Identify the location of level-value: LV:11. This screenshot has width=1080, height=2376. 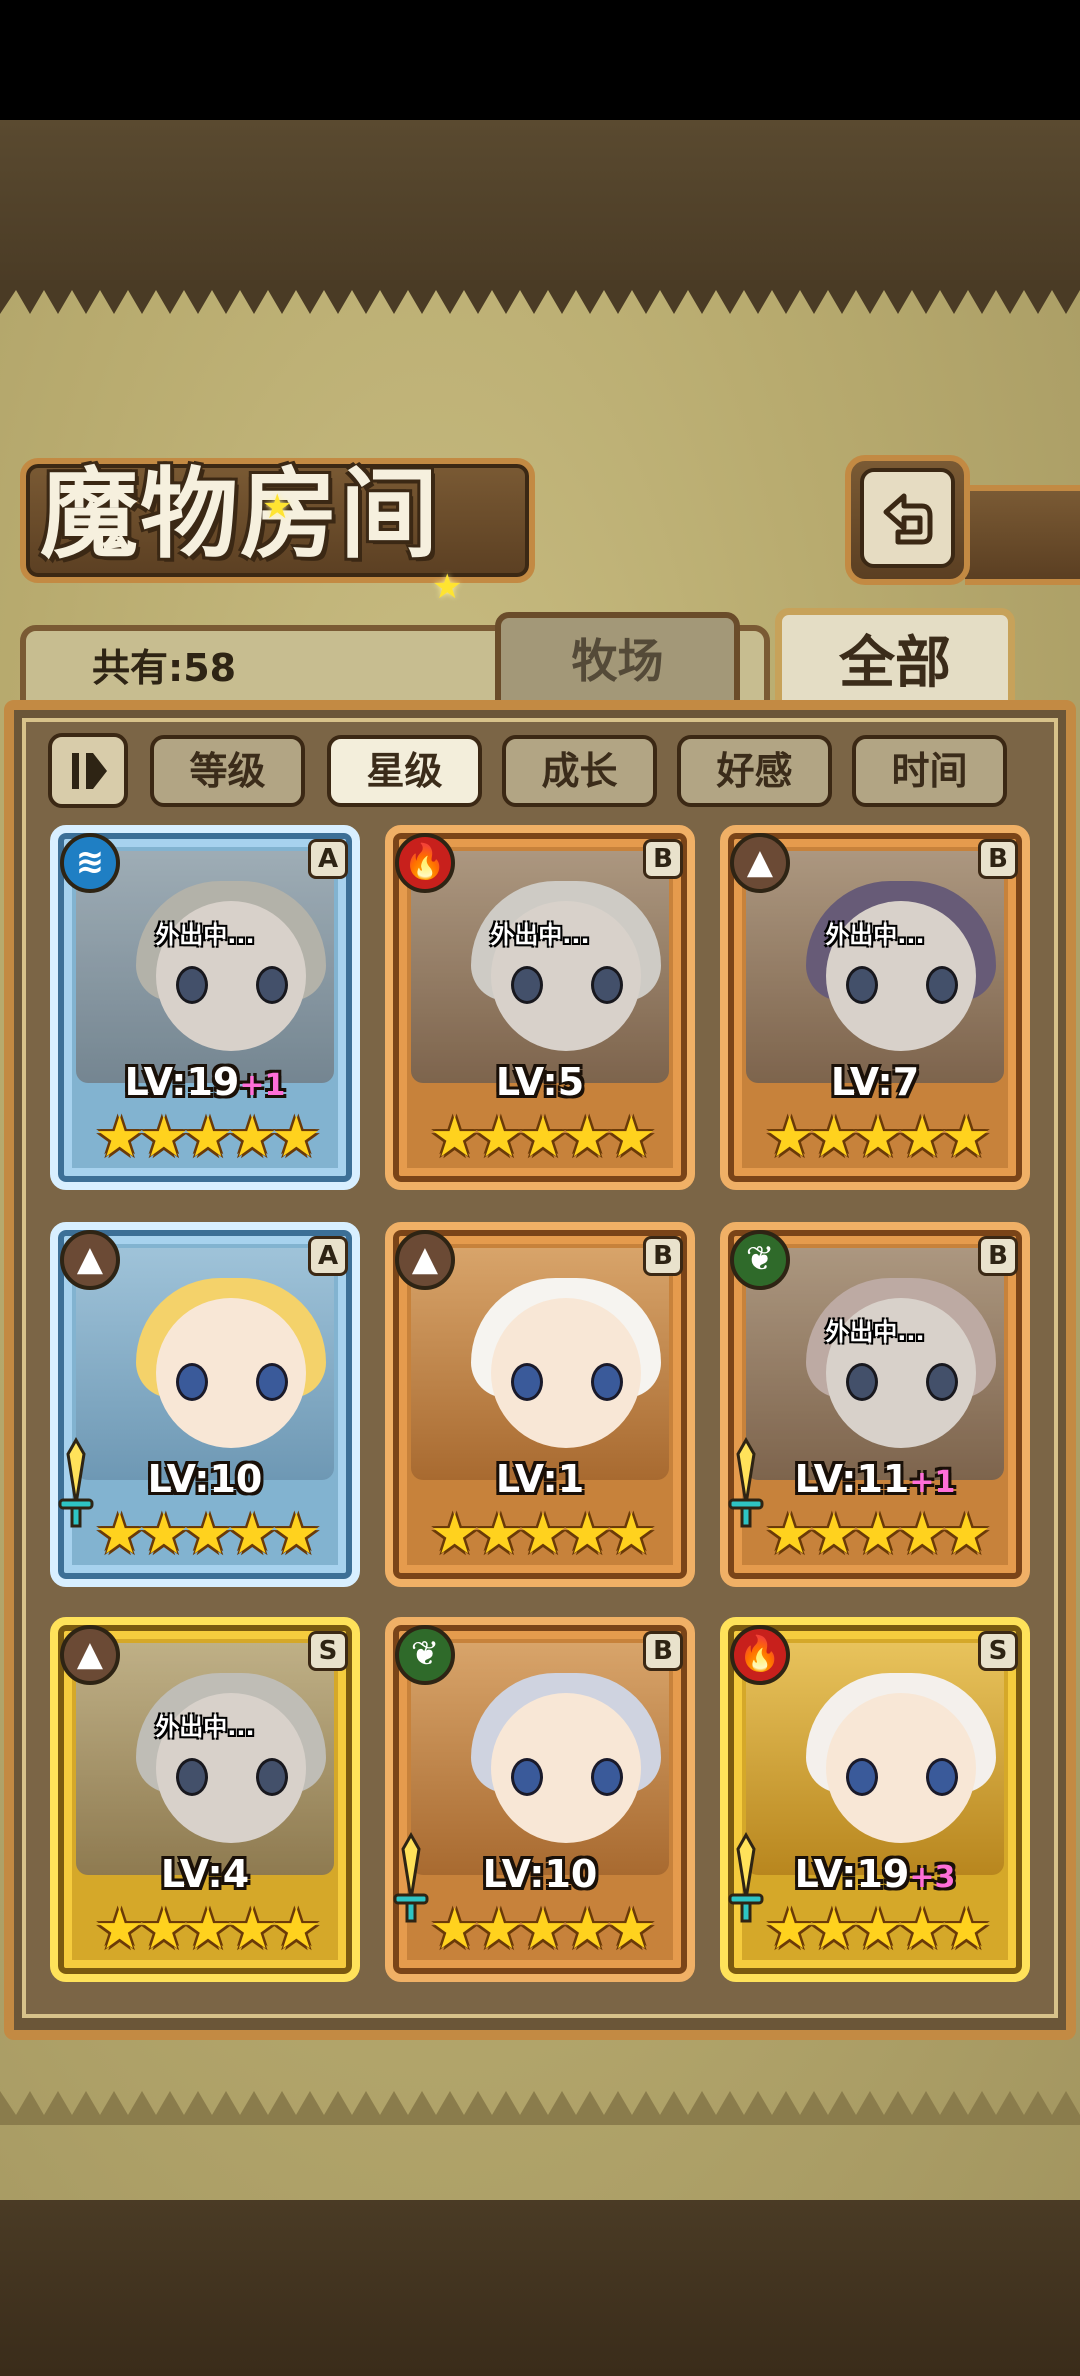
(852, 1479).